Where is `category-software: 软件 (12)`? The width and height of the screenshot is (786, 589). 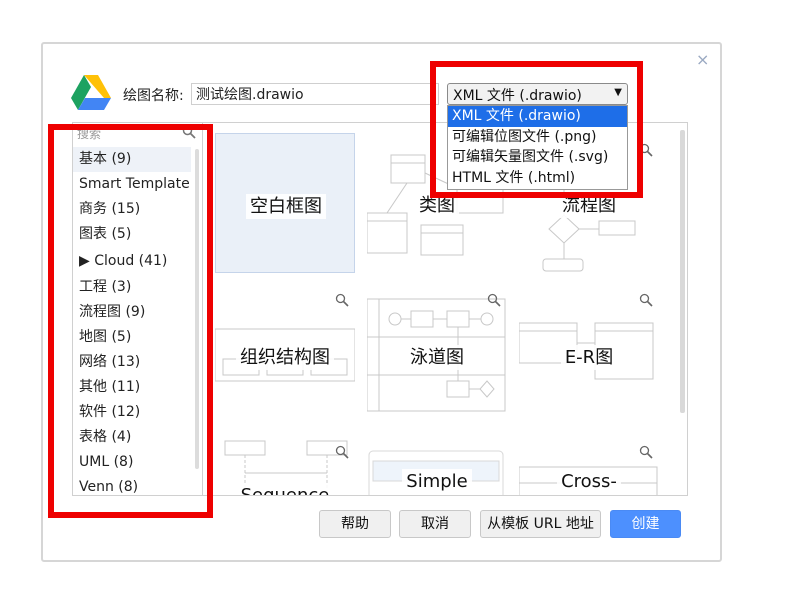 category-software: 软件 (12) is located at coordinates (133, 412).